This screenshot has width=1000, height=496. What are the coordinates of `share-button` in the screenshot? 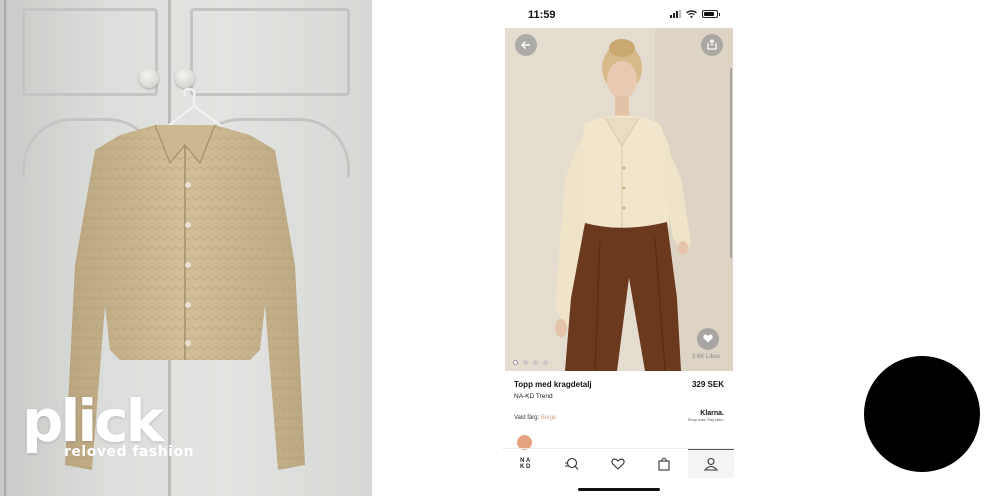 It's located at (712, 45).